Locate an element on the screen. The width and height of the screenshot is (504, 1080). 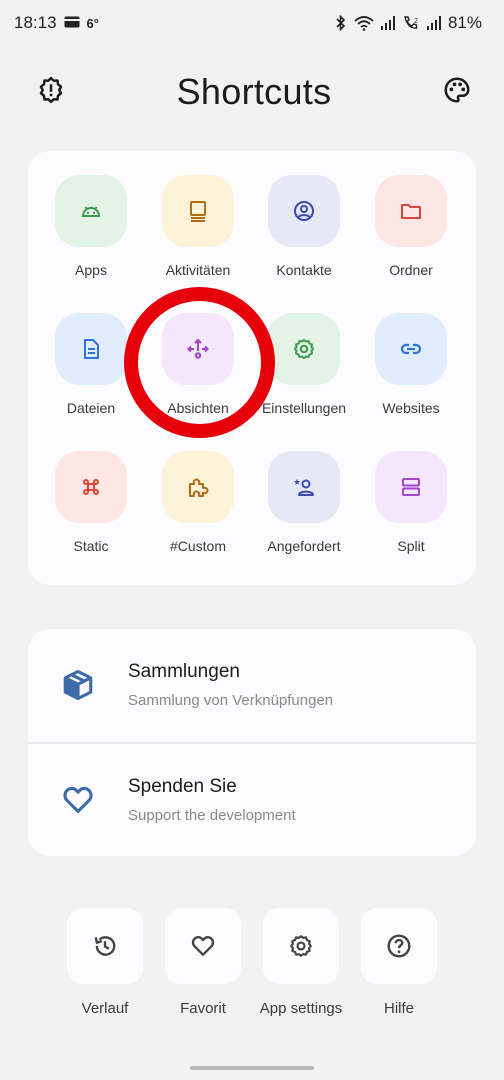
android-icon is located at coordinates (91, 211).